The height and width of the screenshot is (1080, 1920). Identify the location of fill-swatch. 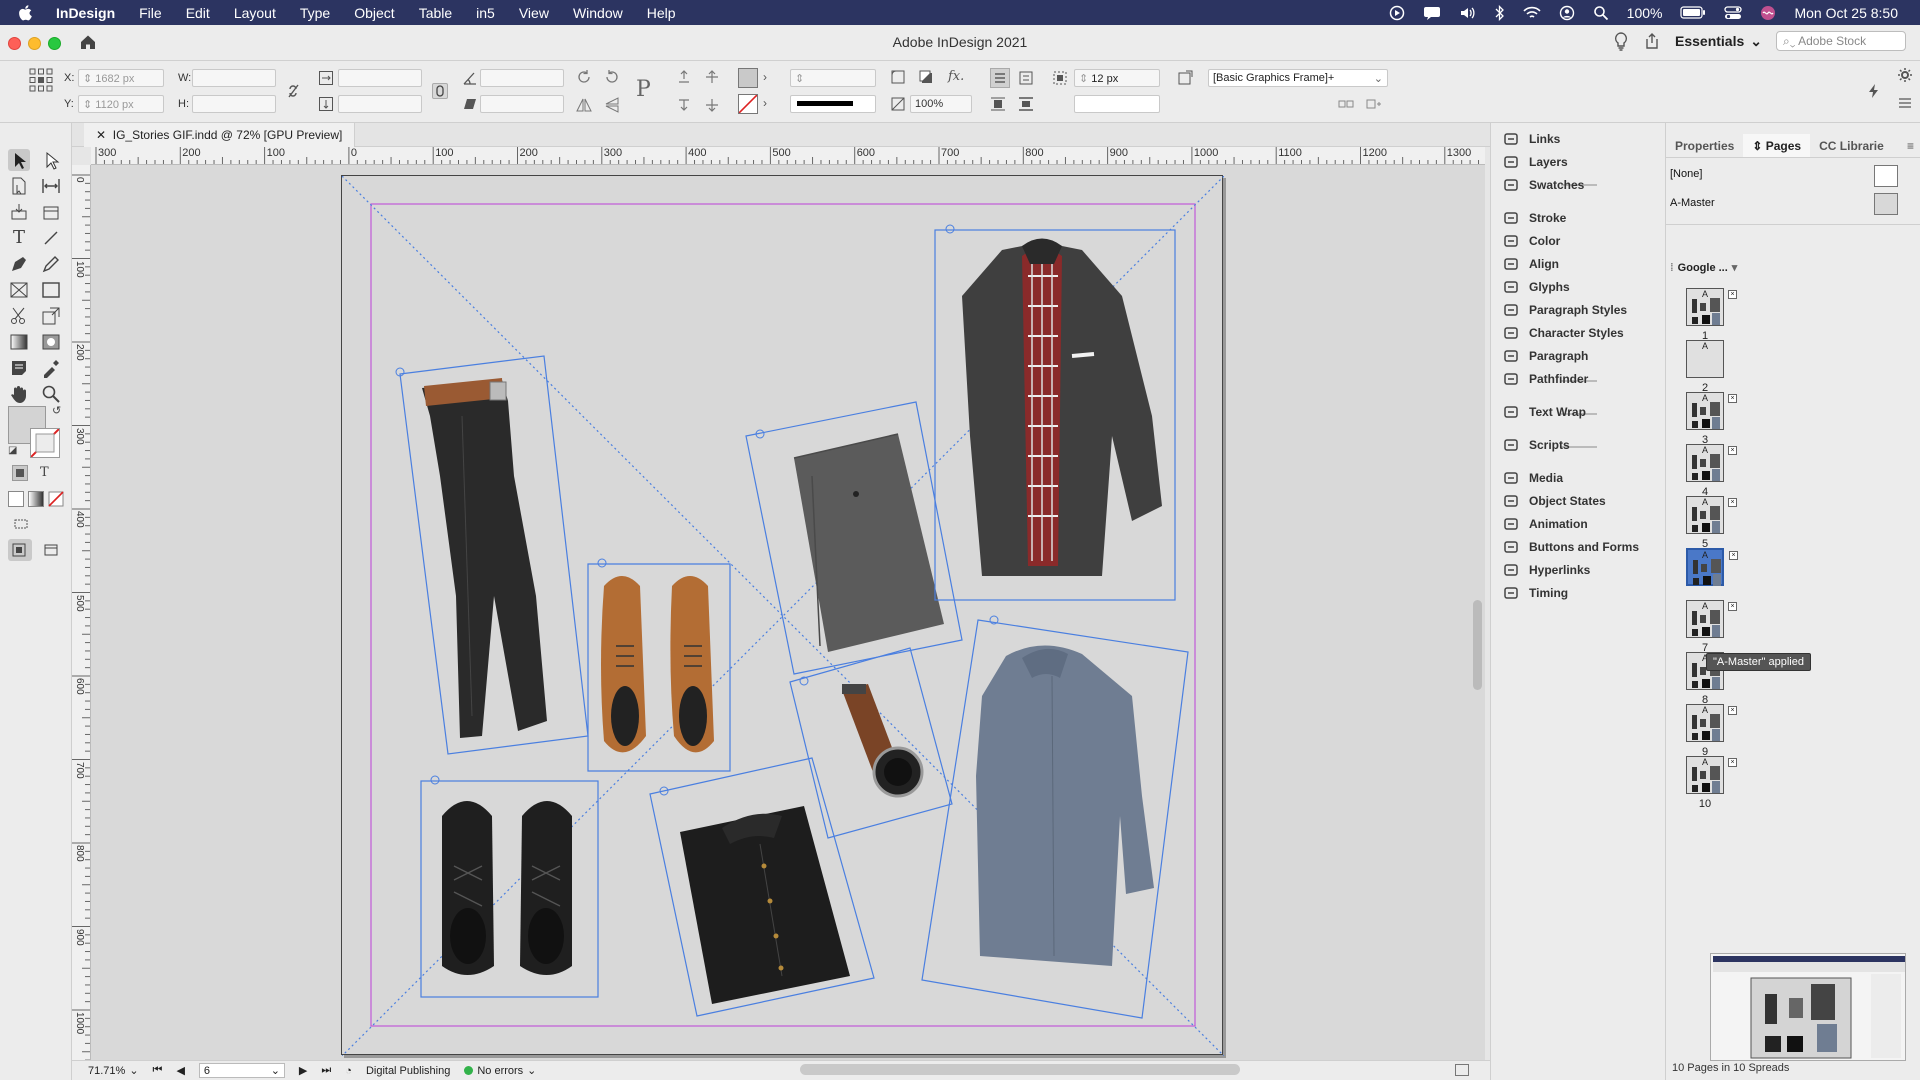
(748, 78).